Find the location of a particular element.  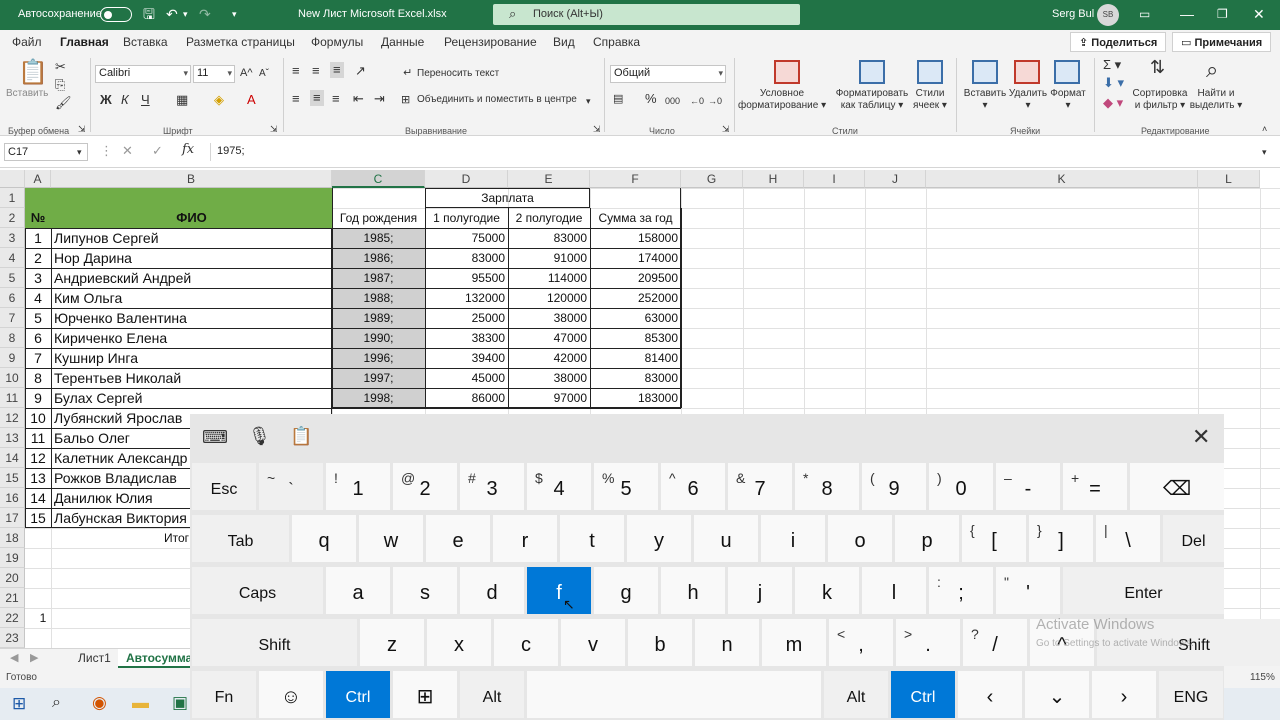

row-header: 19 is located at coordinates (12, 558).